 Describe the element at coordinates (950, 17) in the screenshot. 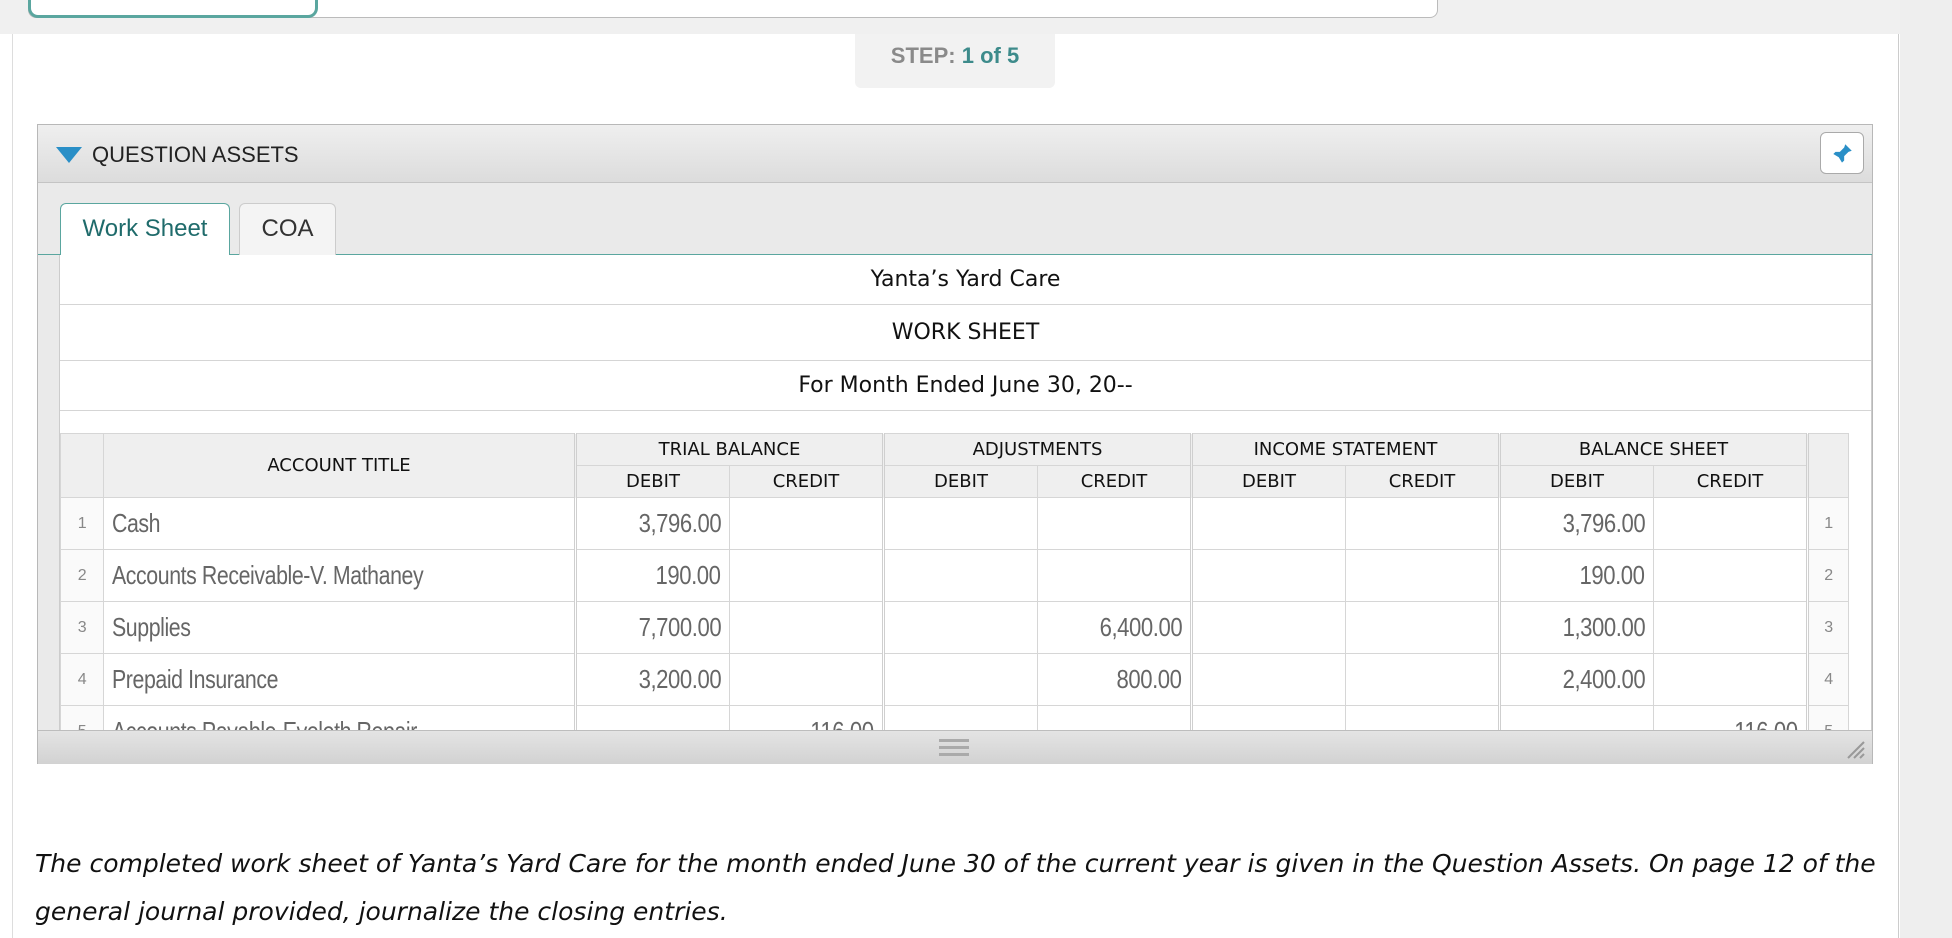

I see `top-bar` at that location.